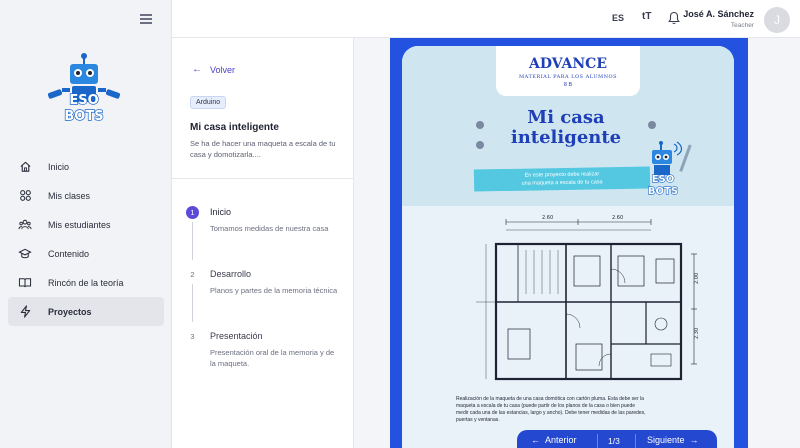 The height and width of the screenshot is (448, 800). What do you see at coordinates (562, 183) in the screenshot?
I see `banner-line-2: una maqueta a escala de tu casa` at bounding box center [562, 183].